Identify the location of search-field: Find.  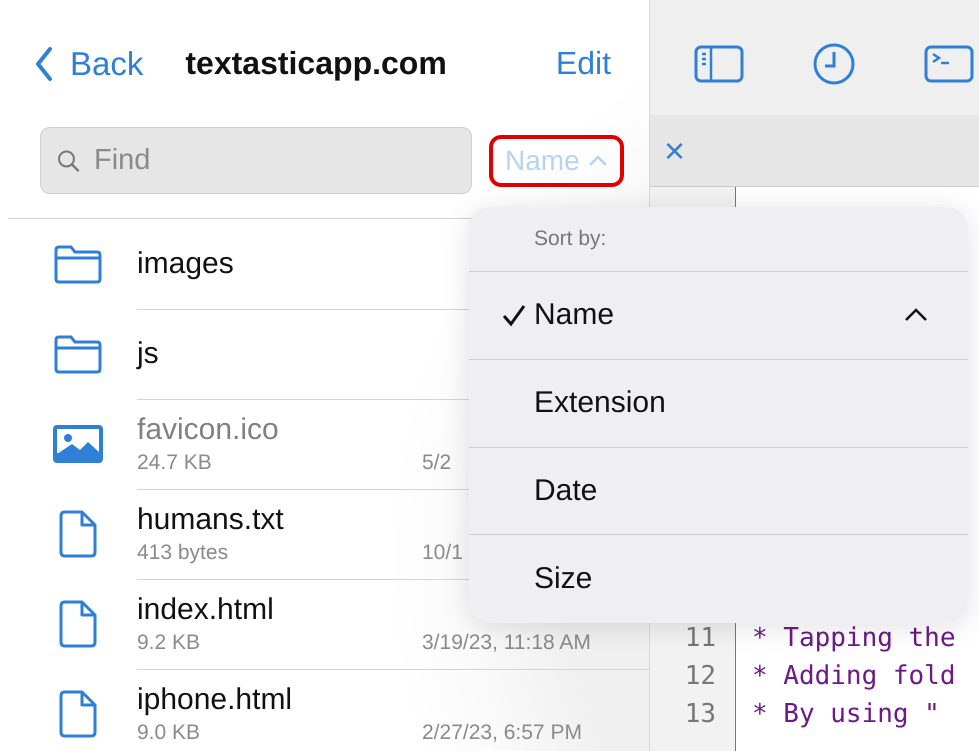
(256, 160).